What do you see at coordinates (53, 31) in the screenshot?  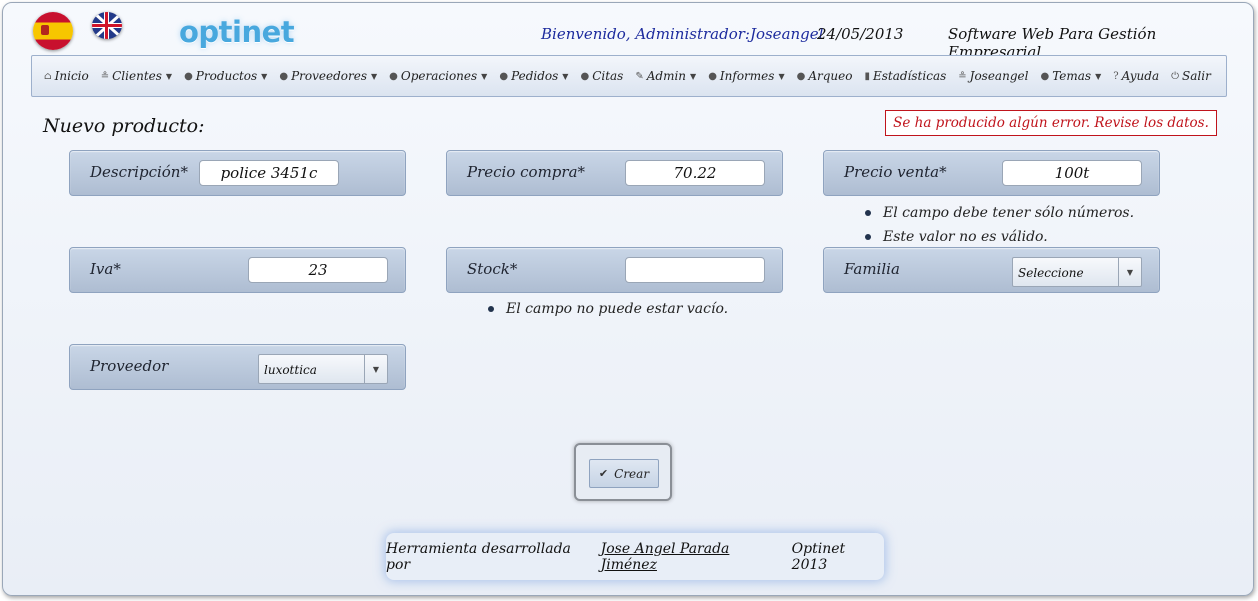 I see `spain-flag-icon` at bounding box center [53, 31].